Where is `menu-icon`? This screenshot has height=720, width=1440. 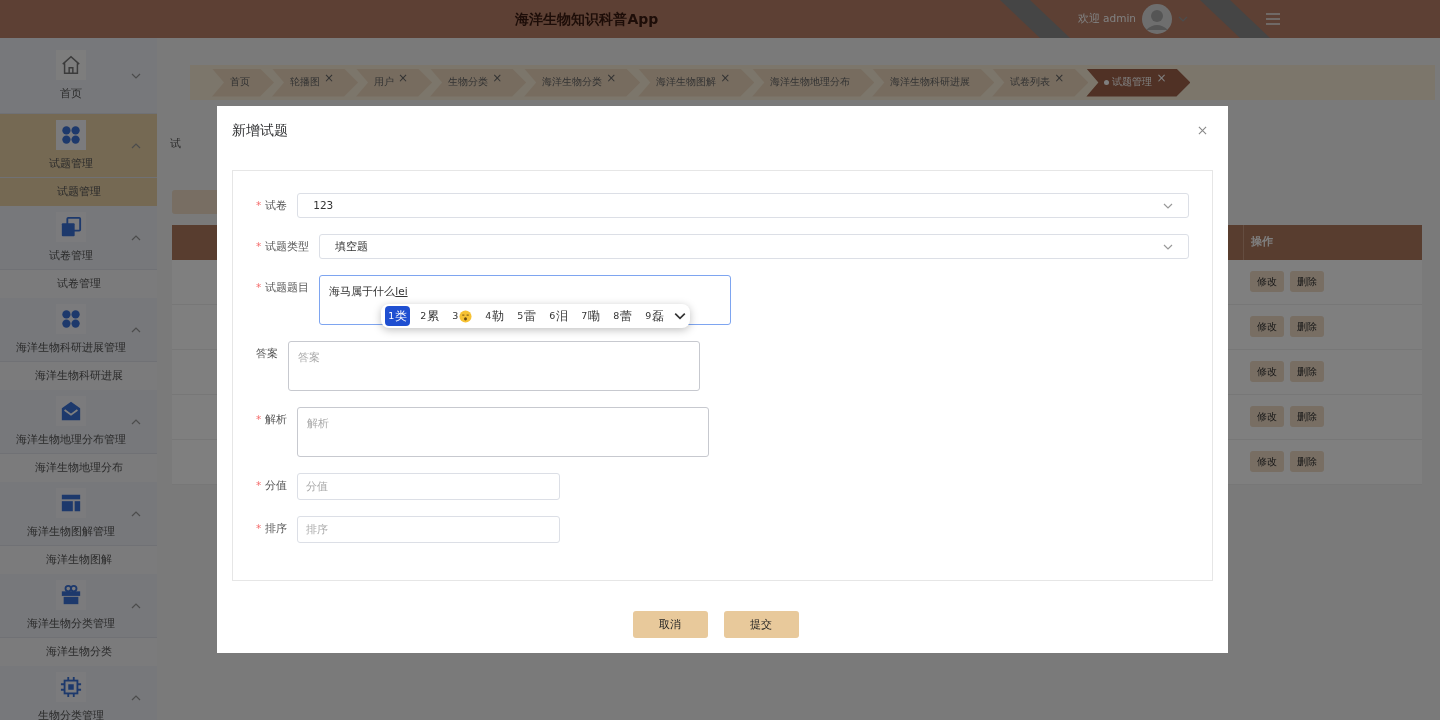
menu-icon is located at coordinates (1273, 19).